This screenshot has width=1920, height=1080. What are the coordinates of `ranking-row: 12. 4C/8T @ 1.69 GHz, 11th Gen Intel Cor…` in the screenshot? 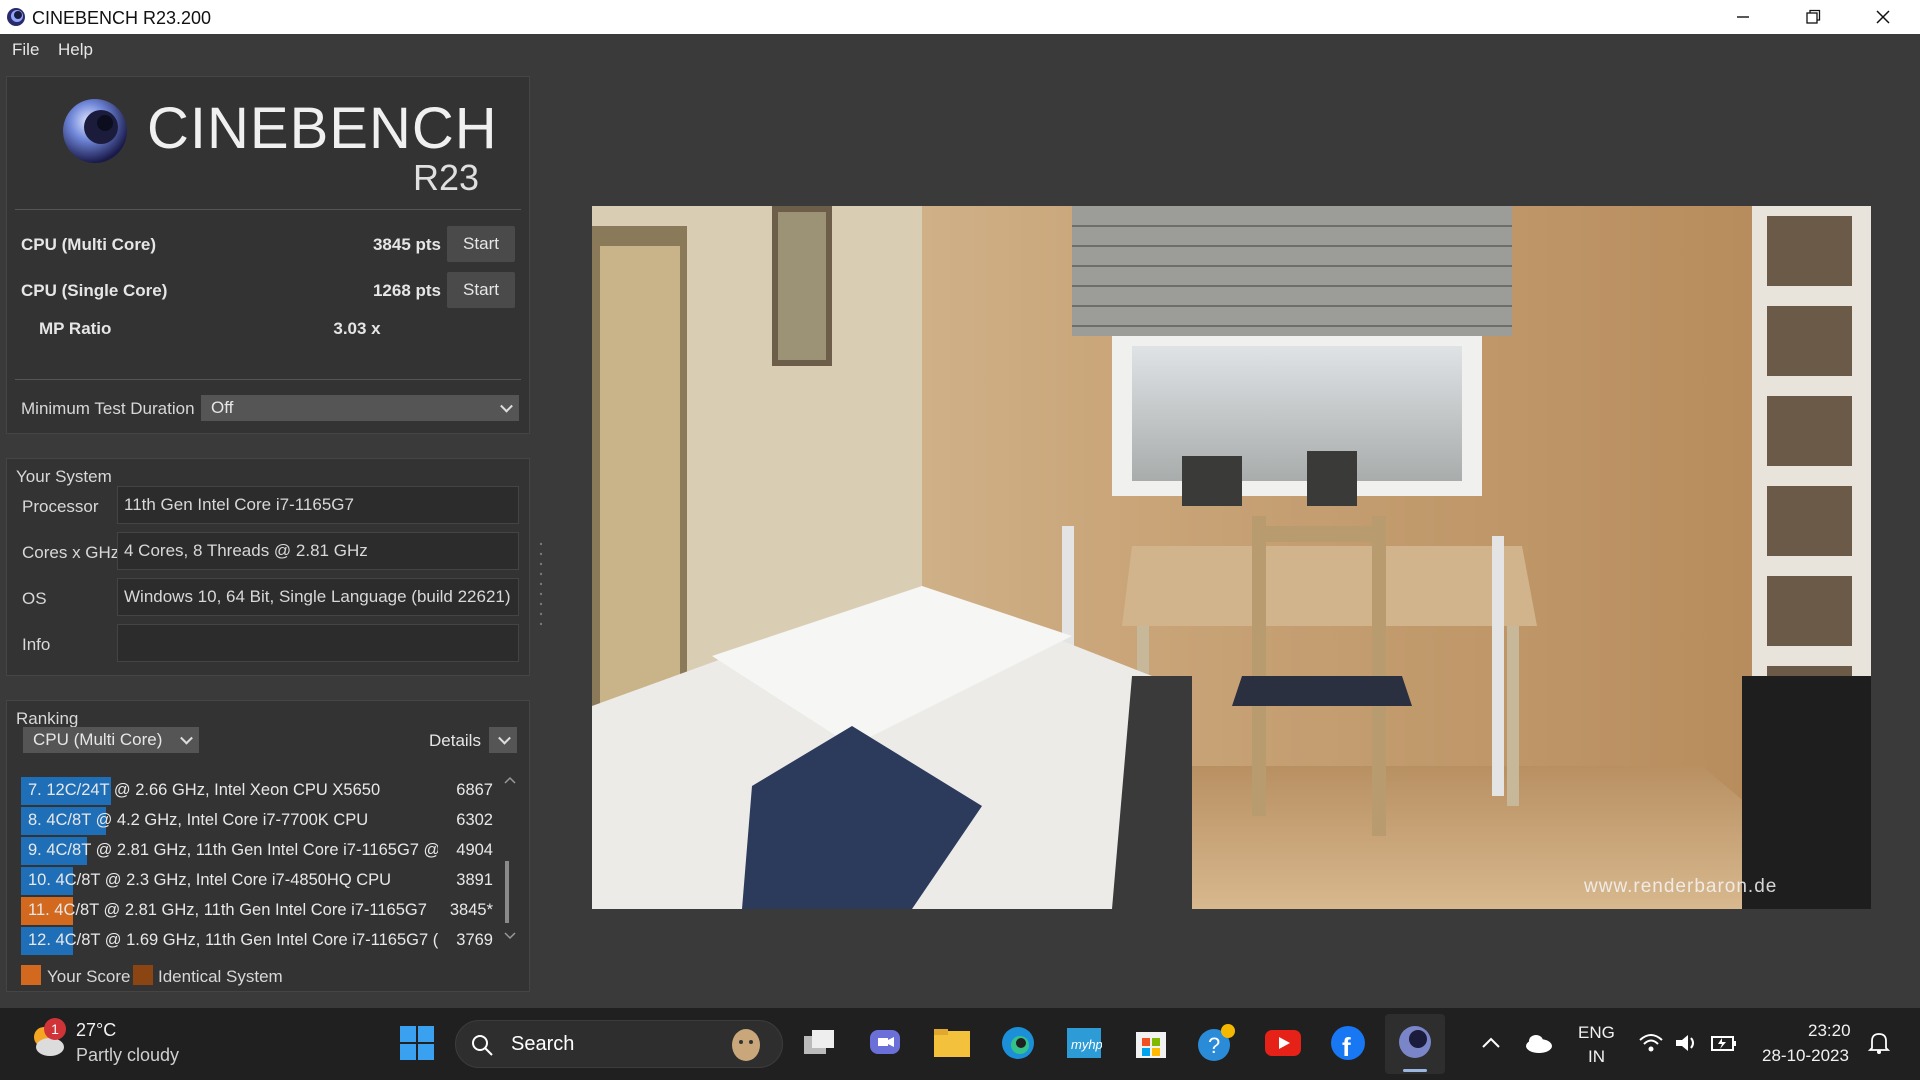 It's located at (257, 941).